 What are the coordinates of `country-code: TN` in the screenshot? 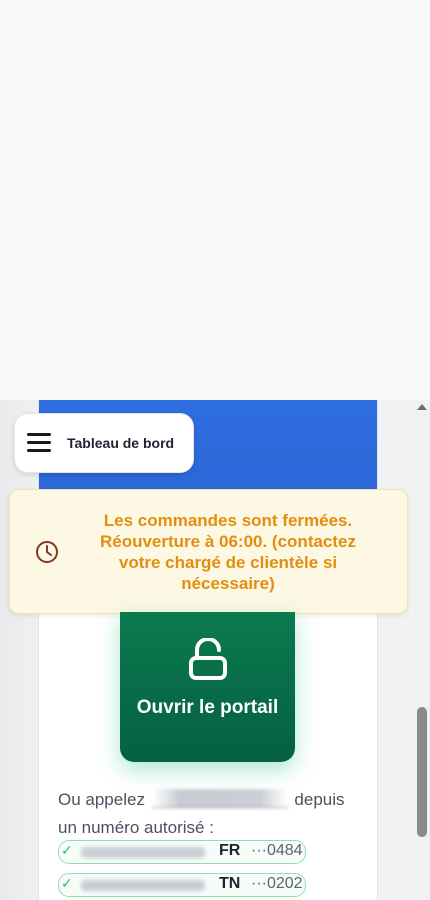 It's located at (230, 883).